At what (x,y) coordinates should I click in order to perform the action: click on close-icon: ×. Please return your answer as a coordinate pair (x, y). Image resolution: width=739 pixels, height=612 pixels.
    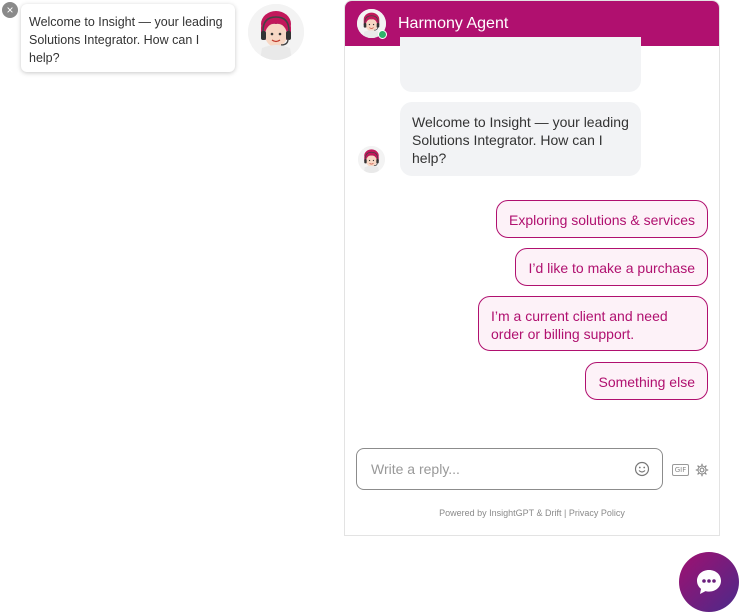
    Looking at the image, I should click on (10, 10).